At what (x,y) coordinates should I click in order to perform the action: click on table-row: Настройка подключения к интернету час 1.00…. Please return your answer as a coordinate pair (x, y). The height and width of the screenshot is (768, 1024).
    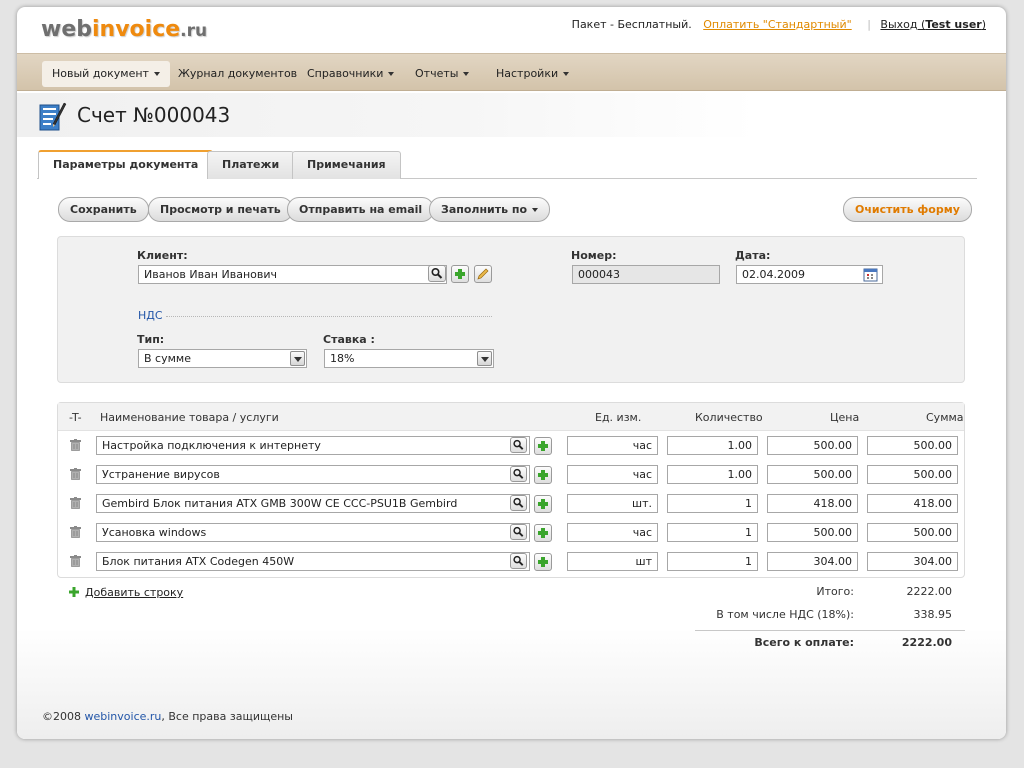
    Looking at the image, I should click on (511, 446).